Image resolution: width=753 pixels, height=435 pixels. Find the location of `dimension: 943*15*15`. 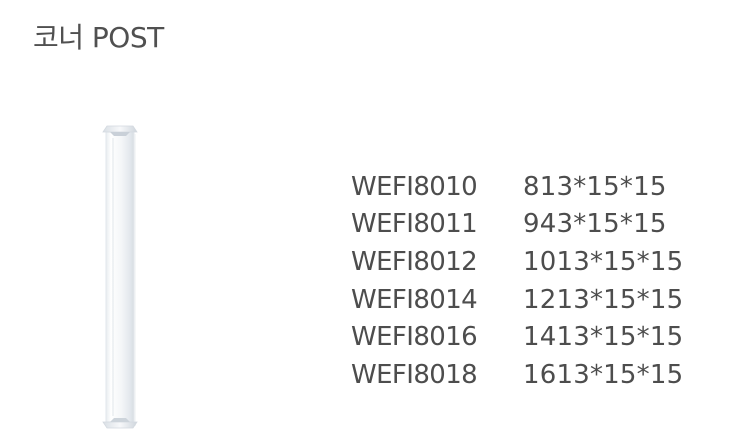

dimension: 943*15*15 is located at coordinates (595, 224).